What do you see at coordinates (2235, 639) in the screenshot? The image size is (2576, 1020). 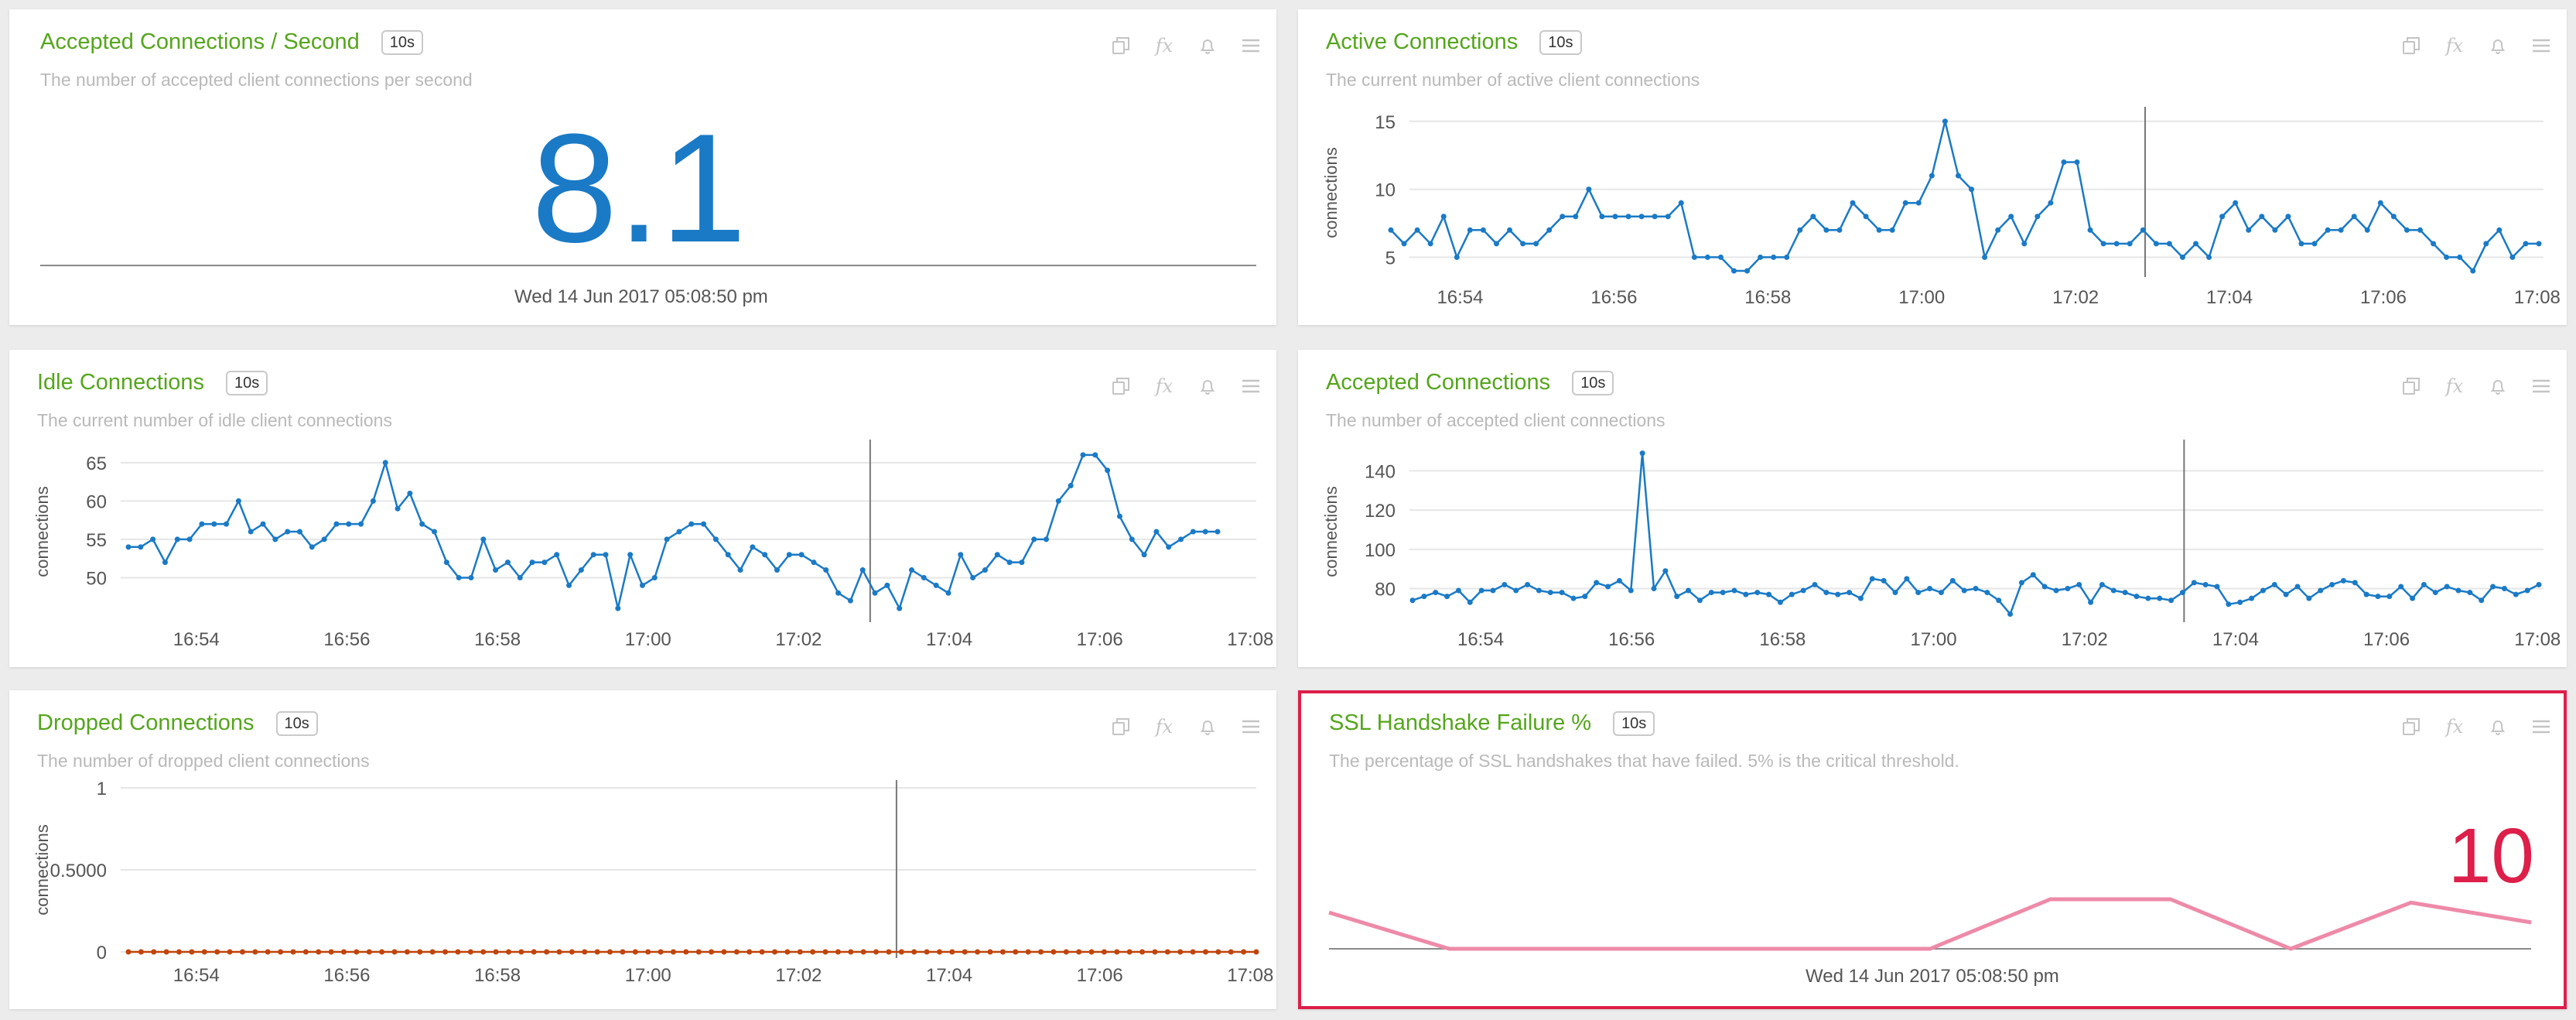 I see `x-tick-label: 17:04` at bounding box center [2235, 639].